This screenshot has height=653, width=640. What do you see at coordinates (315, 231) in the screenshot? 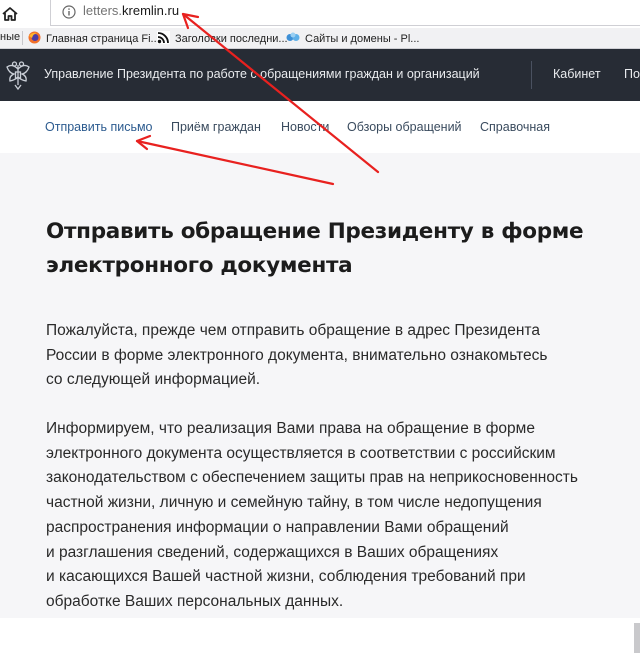
I see `page-title-line: Отправить обращение Президенту в форме` at bounding box center [315, 231].